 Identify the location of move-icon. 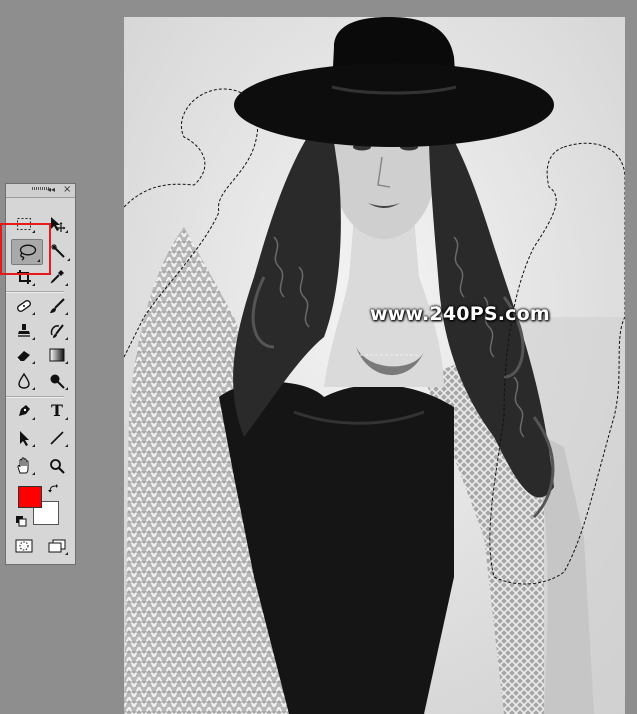
(58, 224).